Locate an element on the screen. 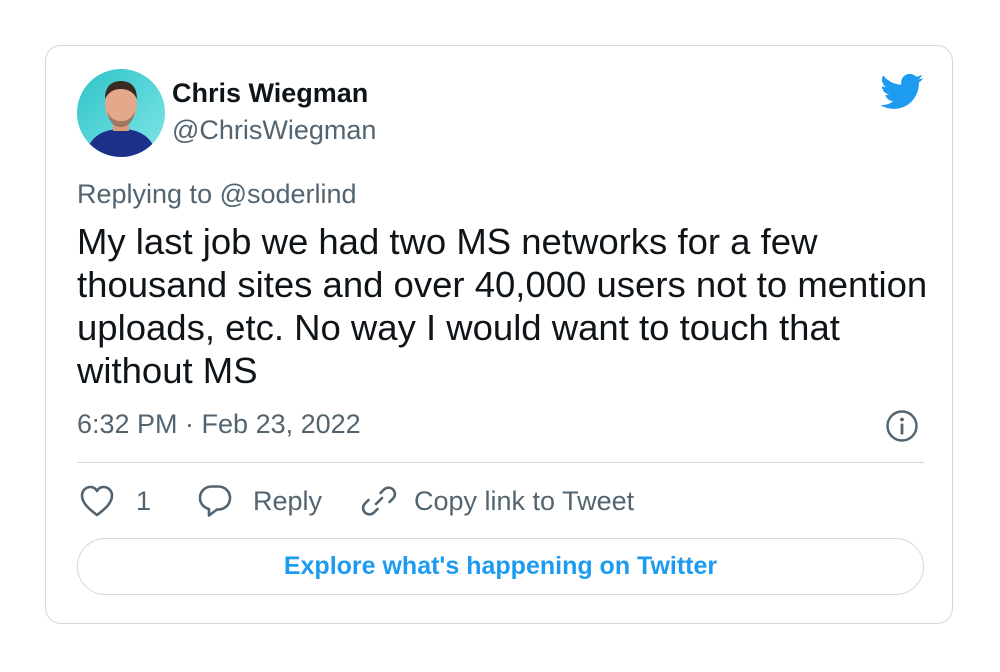 The width and height of the screenshot is (1000, 672). author-name: Chris Wiegman is located at coordinates (270, 93).